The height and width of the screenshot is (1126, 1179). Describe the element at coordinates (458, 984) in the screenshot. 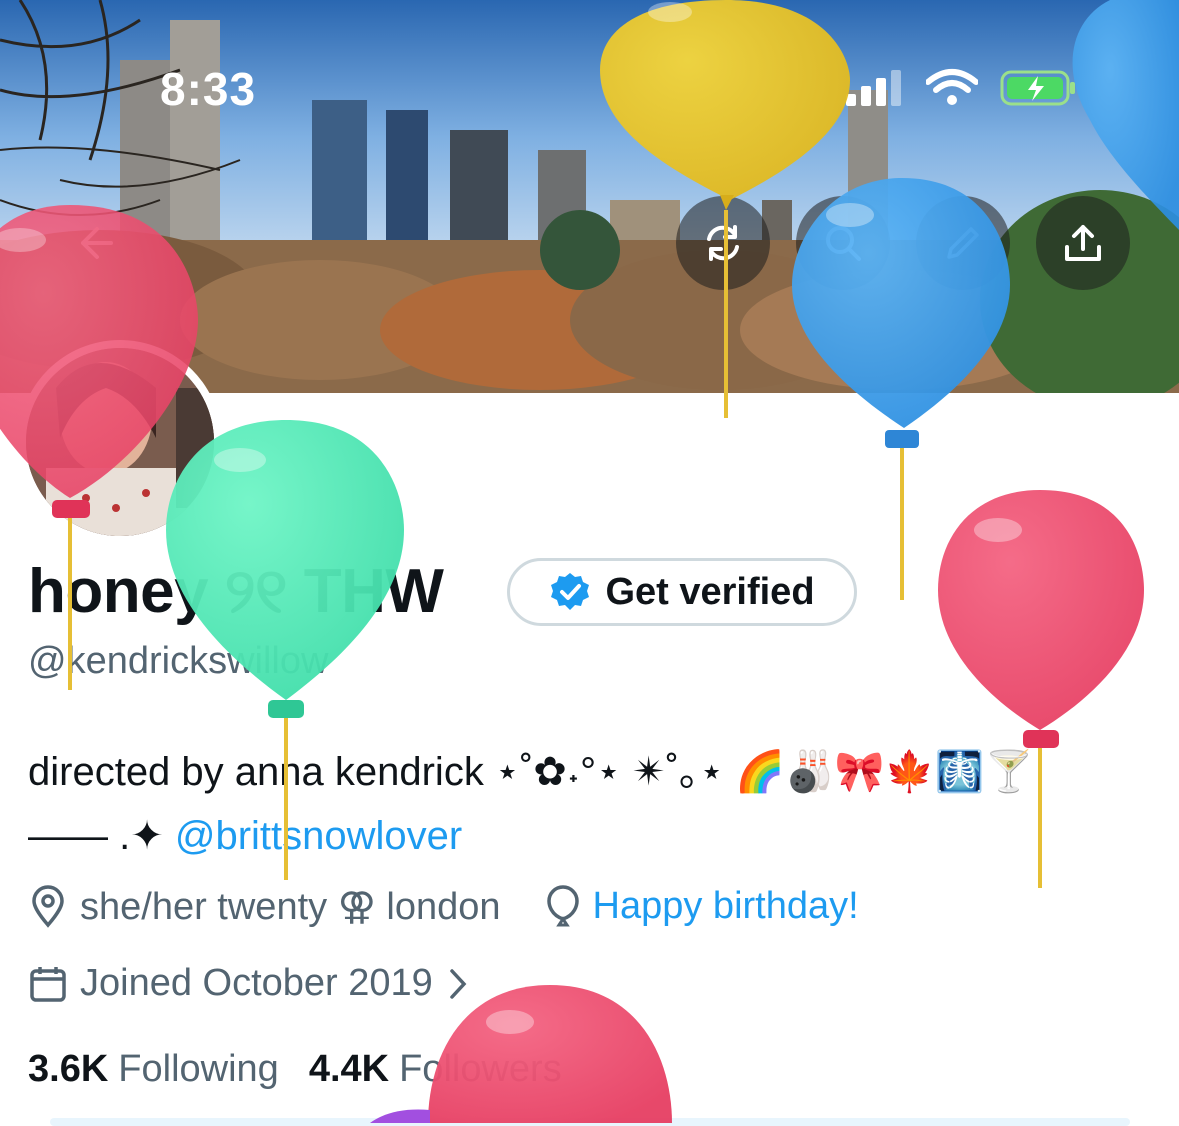

I see `chevron-right-icon` at that location.